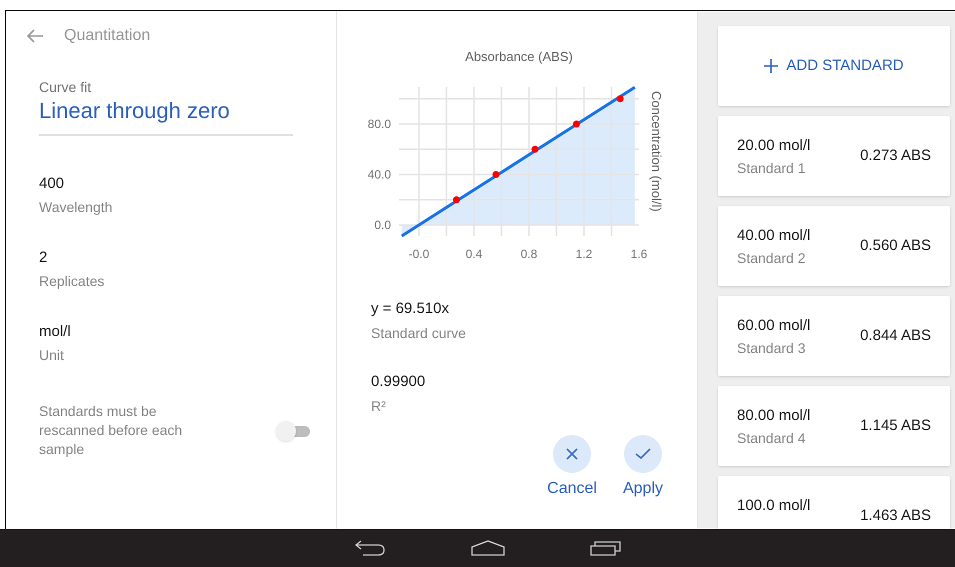 Image resolution: width=955 pixels, height=567 pixels. What do you see at coordinates (771, 66) in the screenshot?
I see `plus-icon` at bounding box center [771, 66].